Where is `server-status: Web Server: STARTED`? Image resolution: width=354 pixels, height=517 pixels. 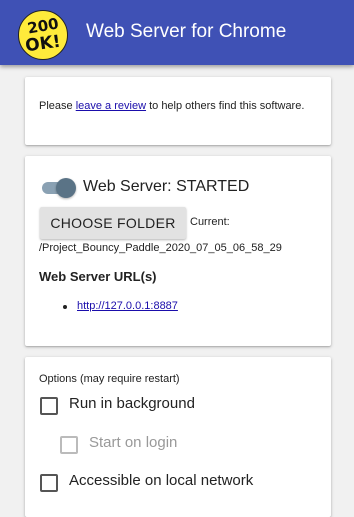 server-status: Web Server: STARTED is located at coordinates (166, 186).